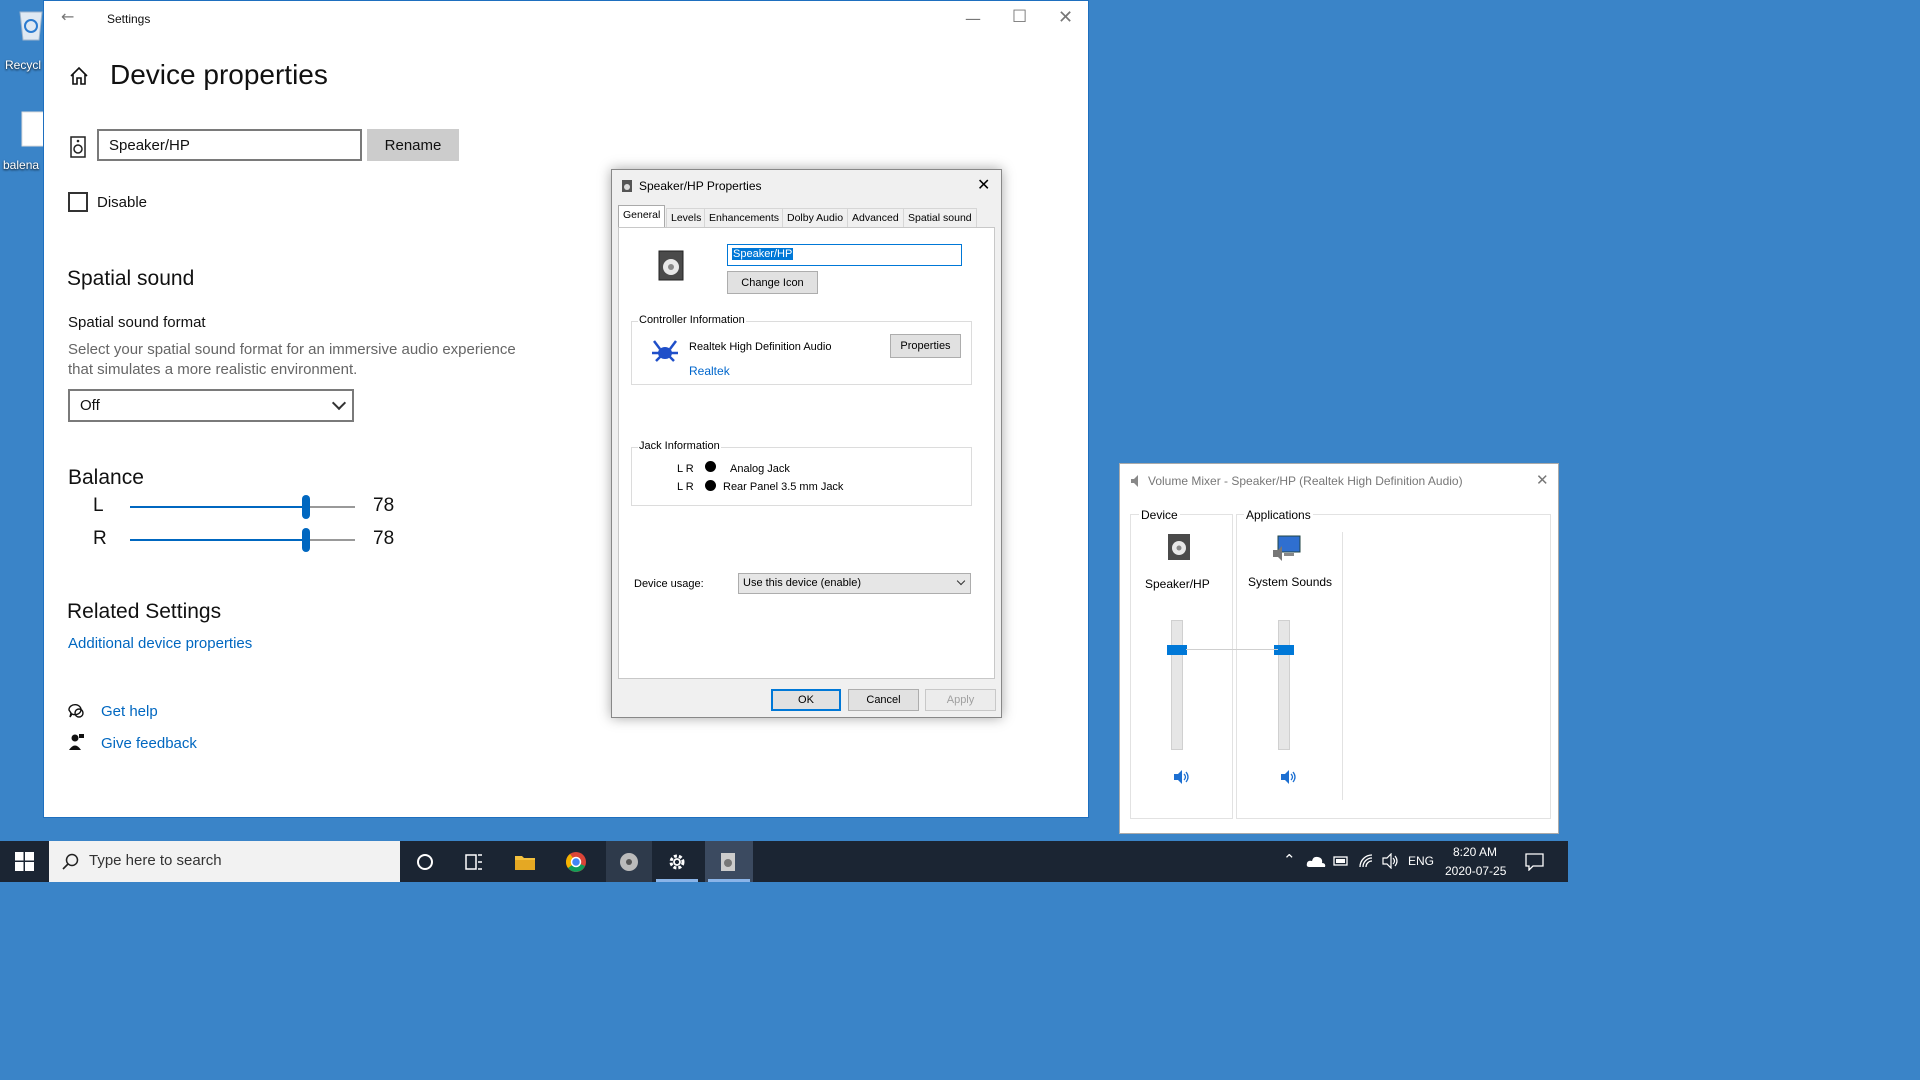 The image size is (1920, 1080). Describe the element at coordinates (1366, 861) in the screenshot. I see `wifi-icon` at that location.